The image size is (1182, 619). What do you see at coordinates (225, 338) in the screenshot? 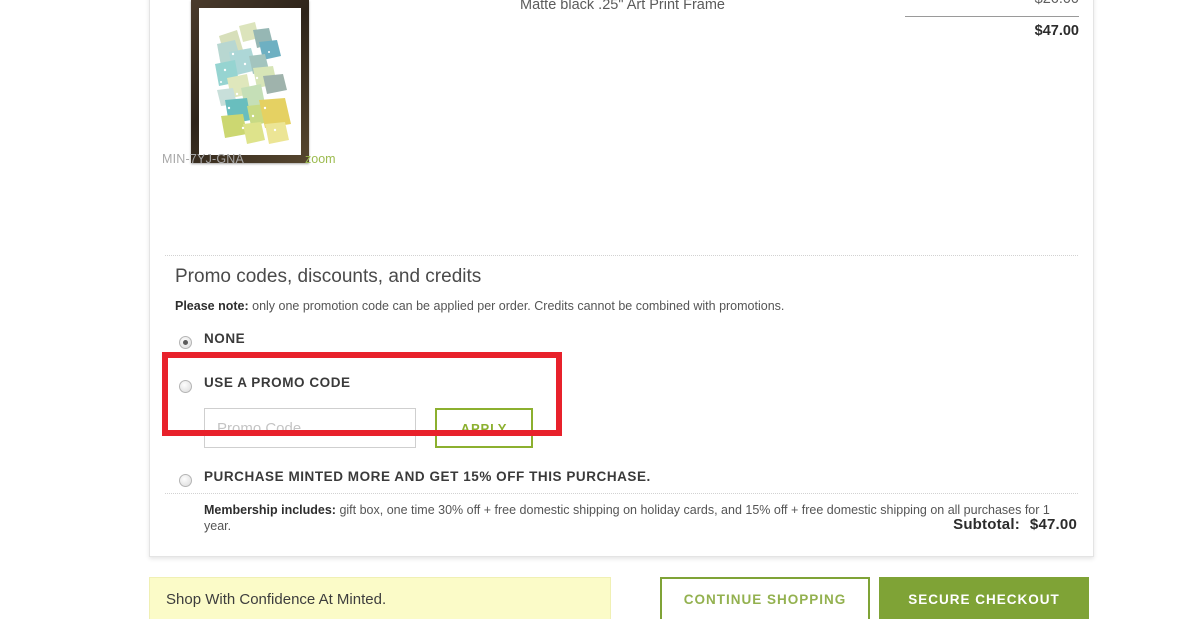
I see `promo-option-none-label: NONE` at bounding box center [225, 338].